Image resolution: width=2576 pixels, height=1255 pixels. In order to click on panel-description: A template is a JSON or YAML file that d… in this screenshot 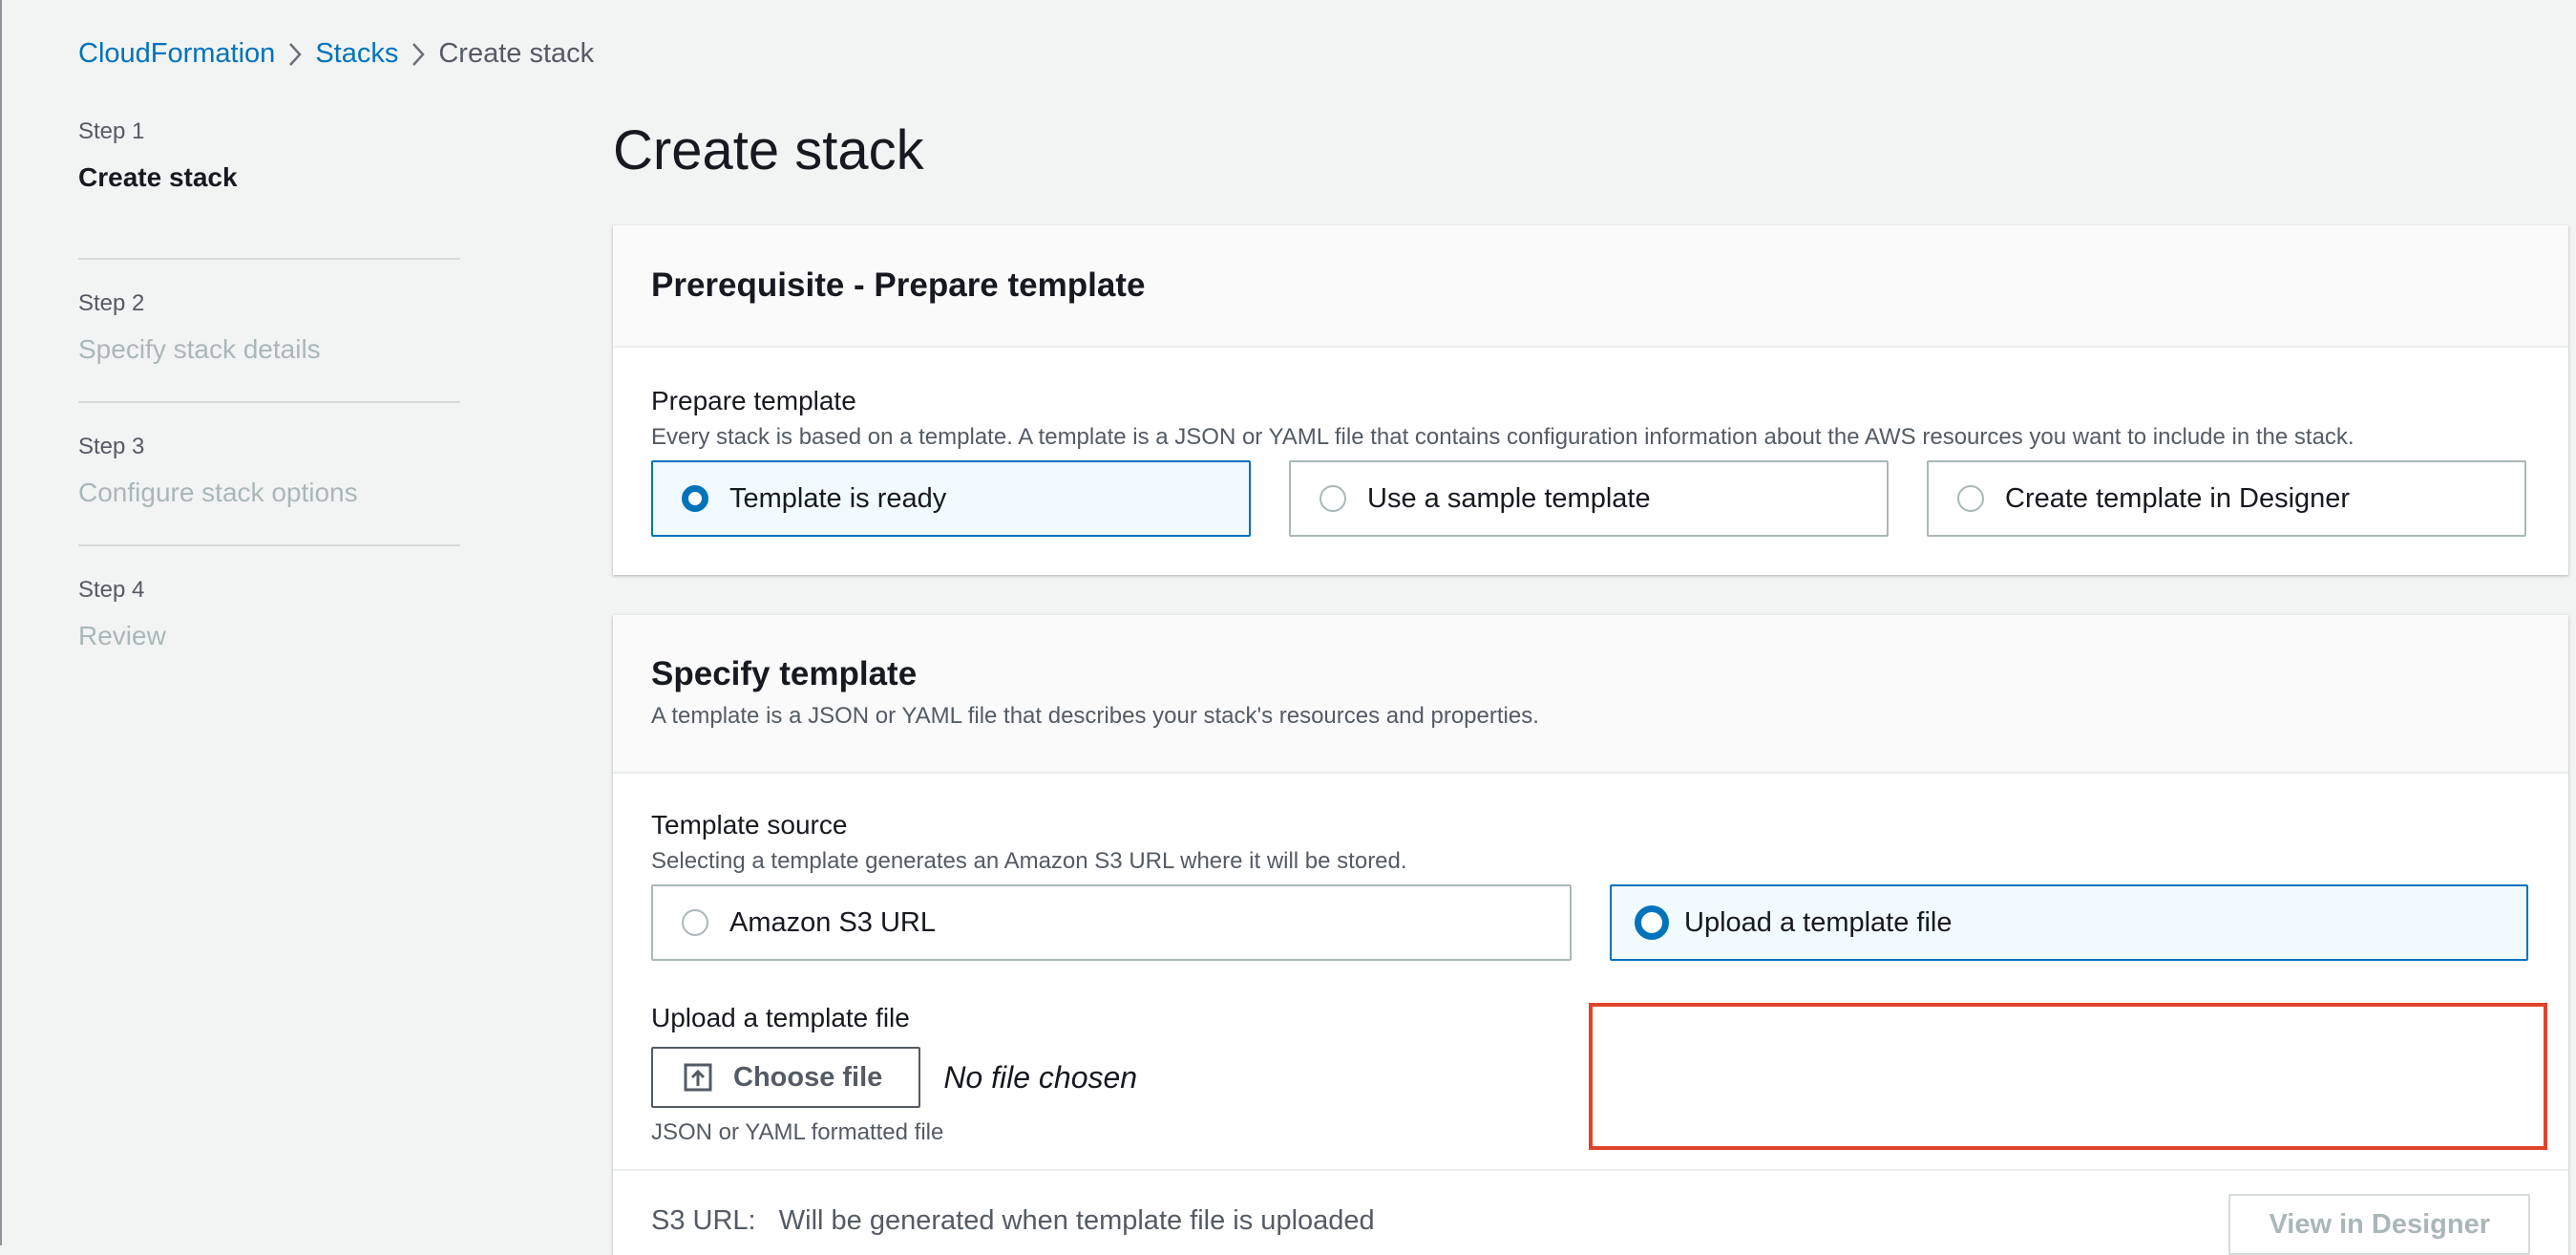, I will do `click(1095, 716)`.